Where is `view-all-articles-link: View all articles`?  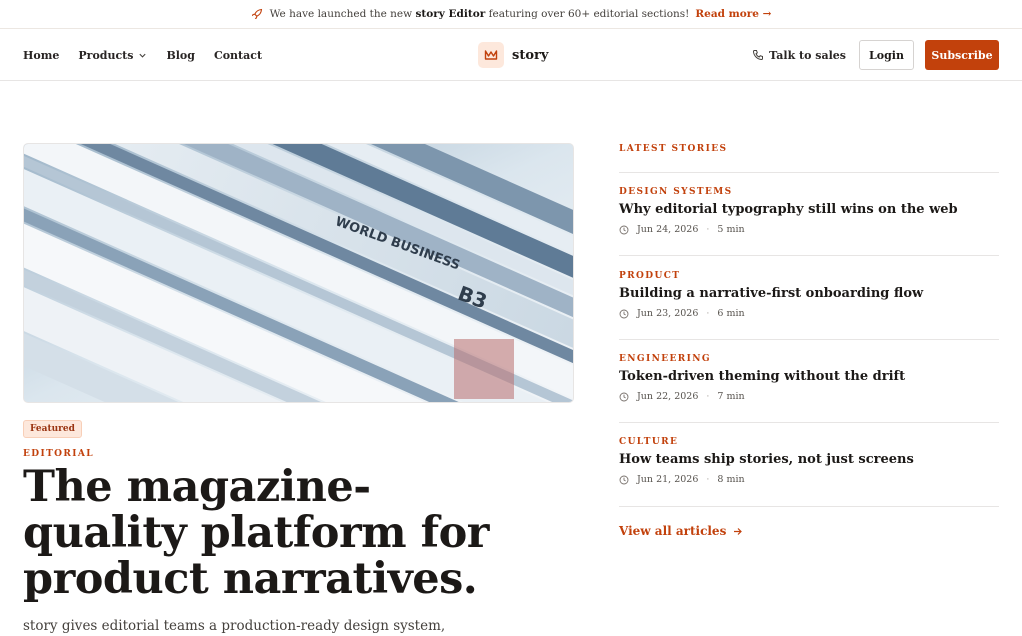
view-all-articles-link: View all articles is located at coordinates (681, 531).